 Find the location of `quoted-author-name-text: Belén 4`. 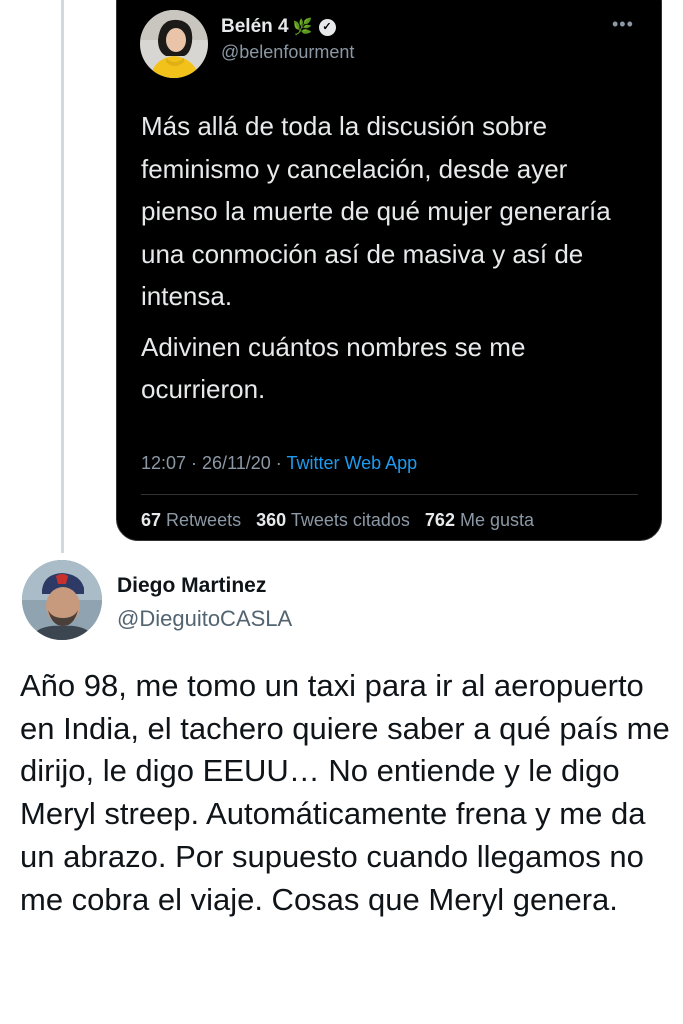

quoted-author-name-text: Belén 4 is located at coordinates (255, 26).